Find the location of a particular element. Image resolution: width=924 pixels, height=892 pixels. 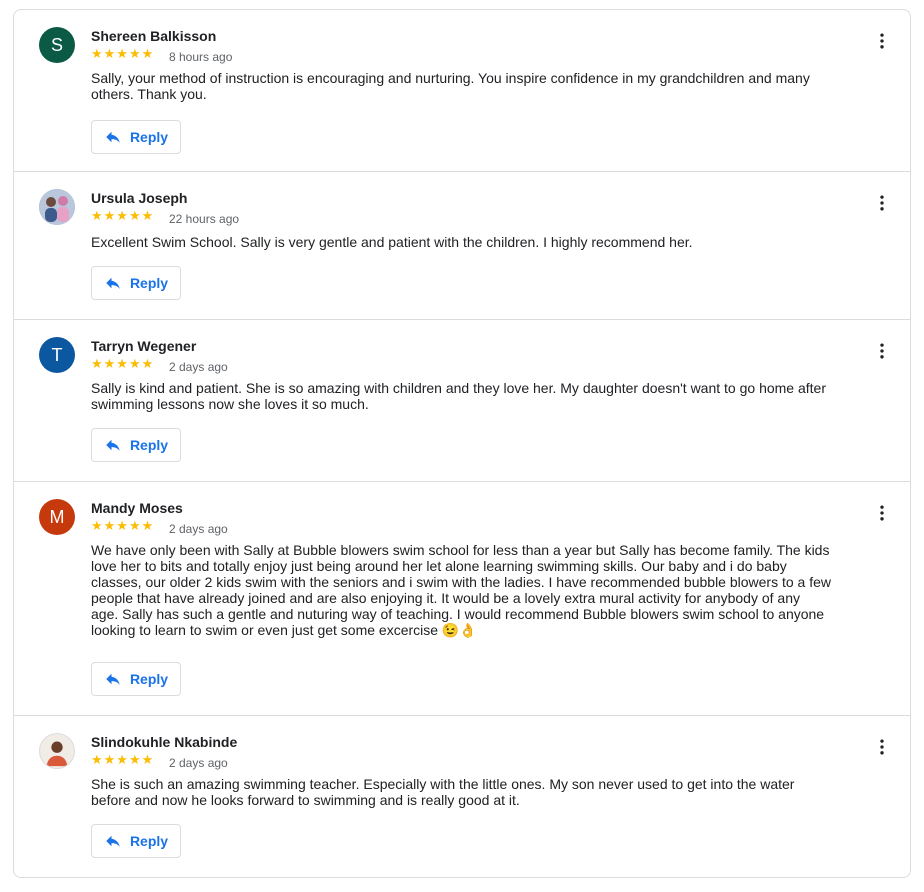

reviewer-name: Shereen Balkisson is located at coordinates (153, 36).